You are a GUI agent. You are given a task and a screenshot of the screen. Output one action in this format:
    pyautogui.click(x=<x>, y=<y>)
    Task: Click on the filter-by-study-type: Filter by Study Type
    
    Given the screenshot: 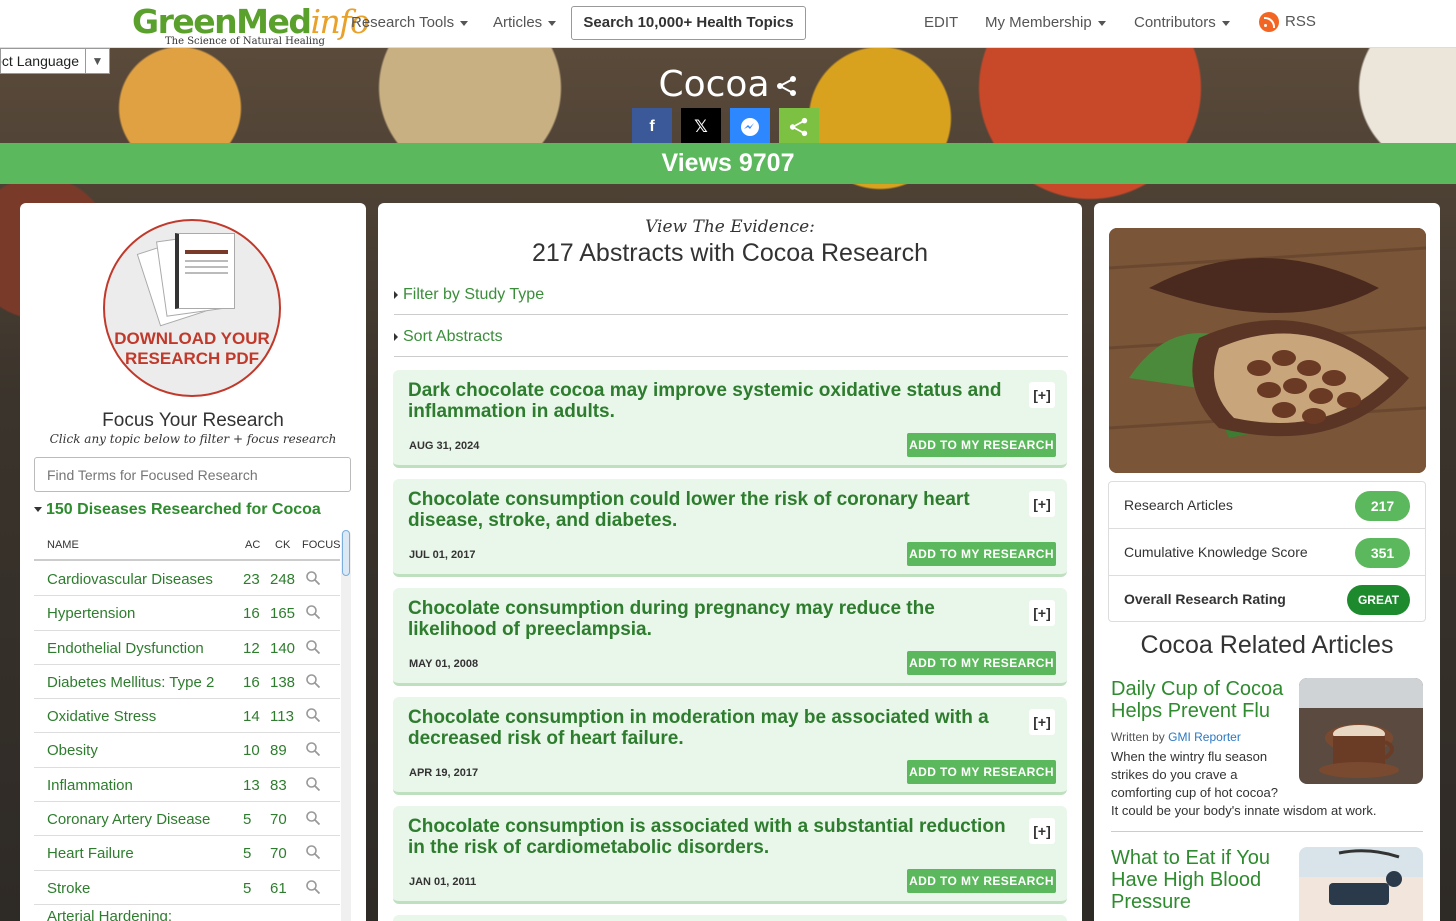 What is the action you would take?
    pyautogui.click(x=731, y=294)
    